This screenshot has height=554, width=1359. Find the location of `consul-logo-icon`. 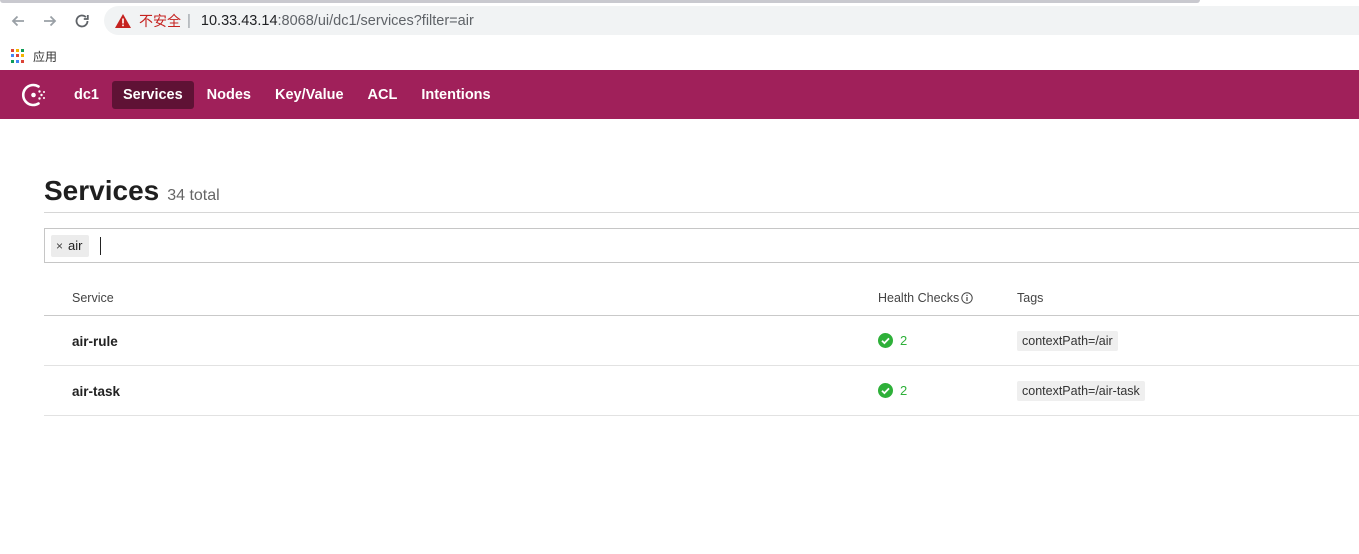

consul-logo-icon is located at coordinates (34, 95).